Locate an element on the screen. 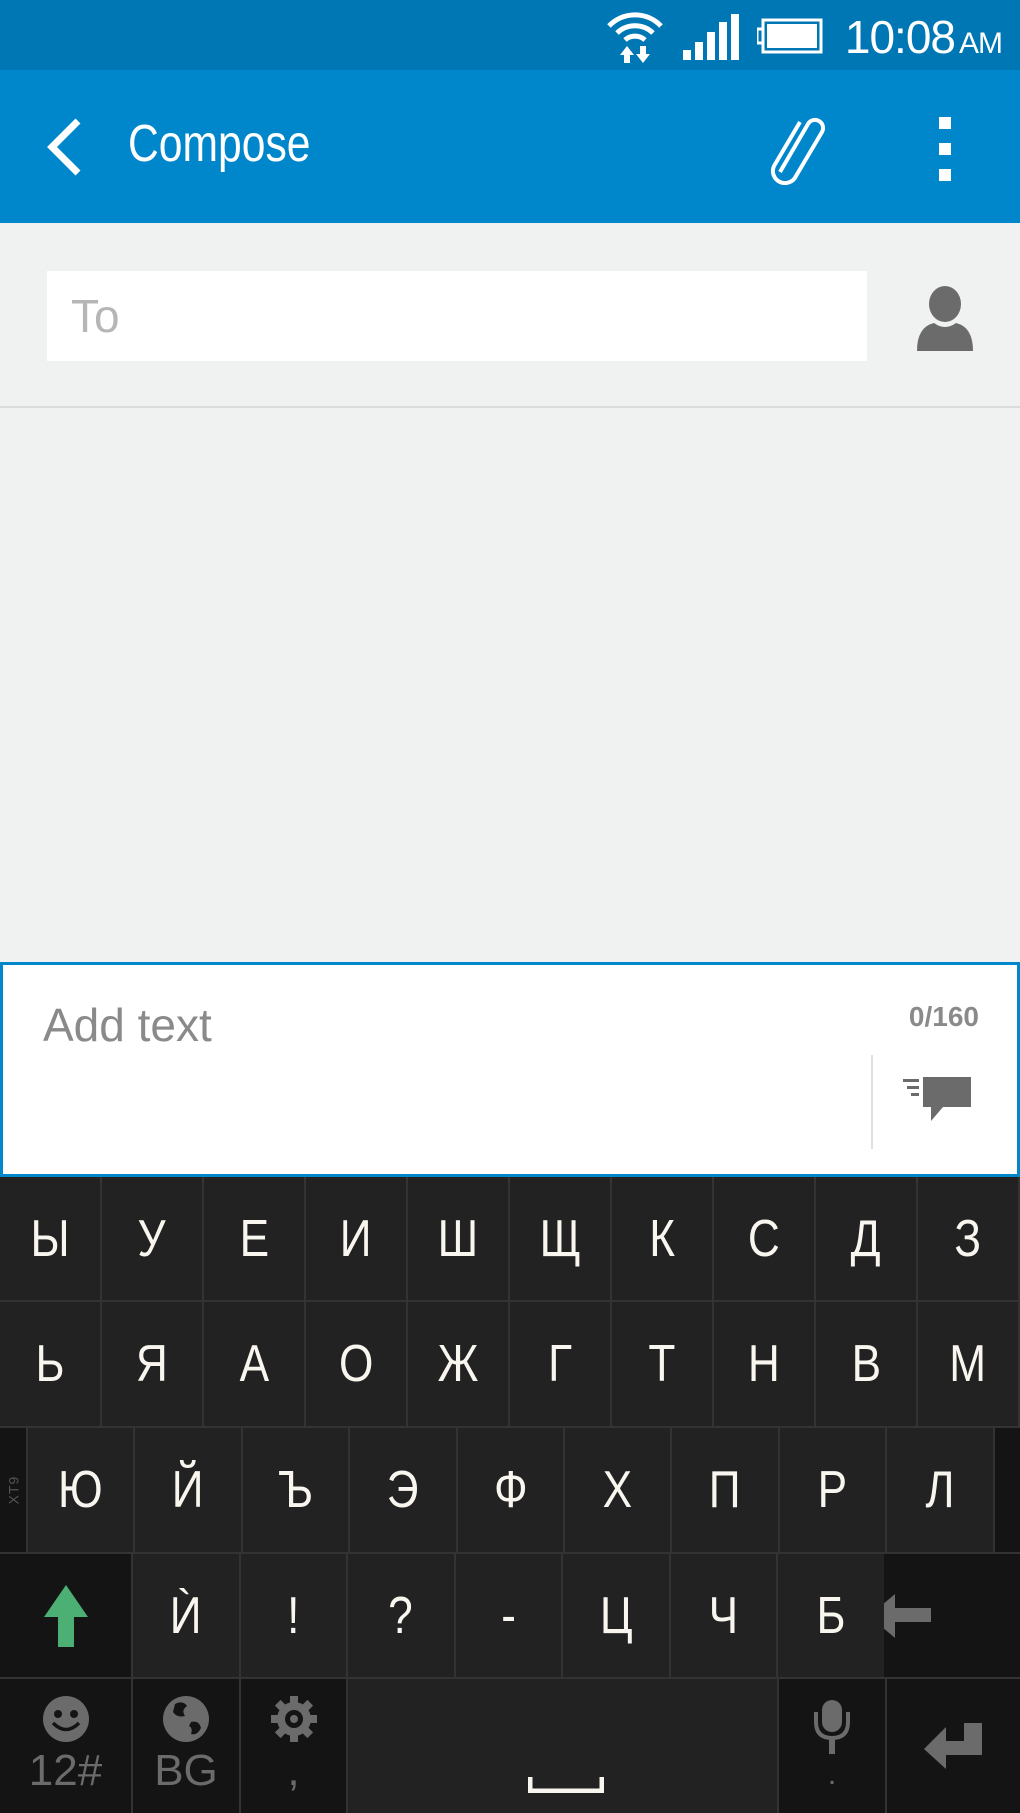 Image resolution: width=1020 pixels, height=1813 pixels. send-button is located at coordinates (946, 1108).